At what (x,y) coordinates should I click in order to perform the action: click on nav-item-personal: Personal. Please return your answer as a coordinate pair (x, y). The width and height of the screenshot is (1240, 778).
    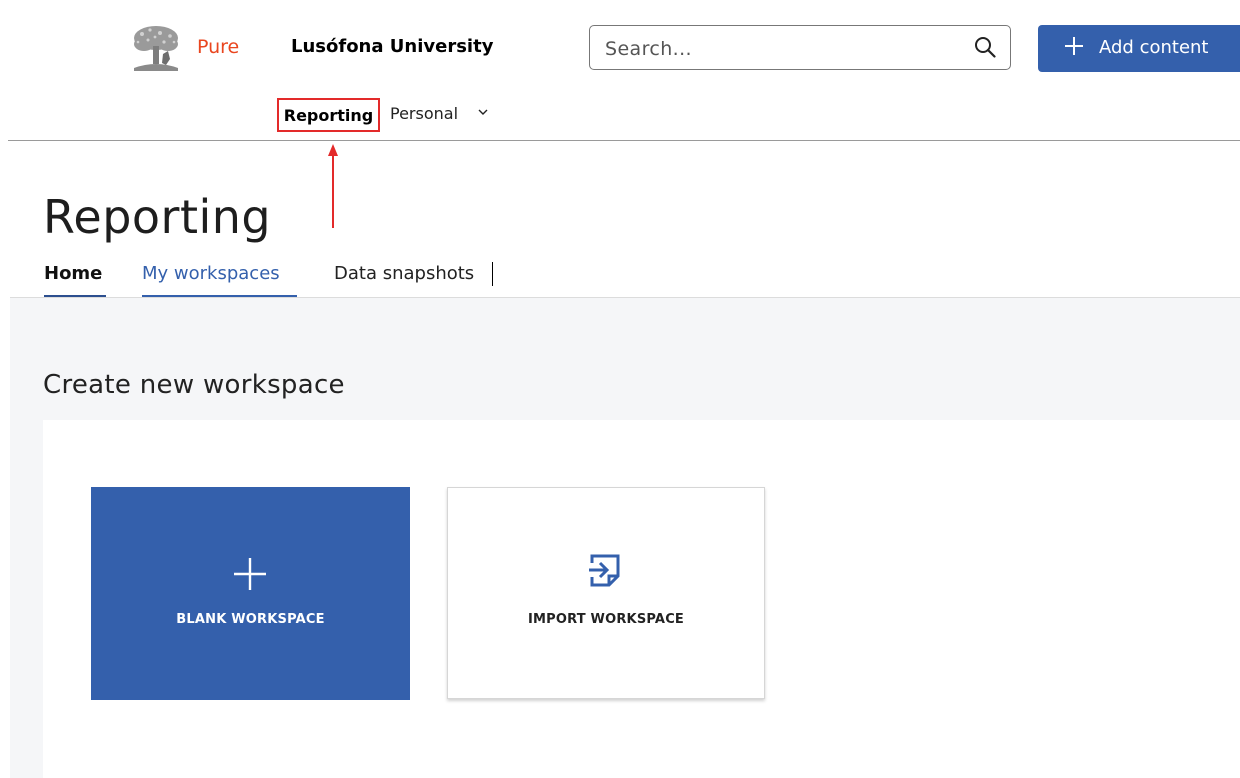
    Looking at the image, I should click on (424, 113).